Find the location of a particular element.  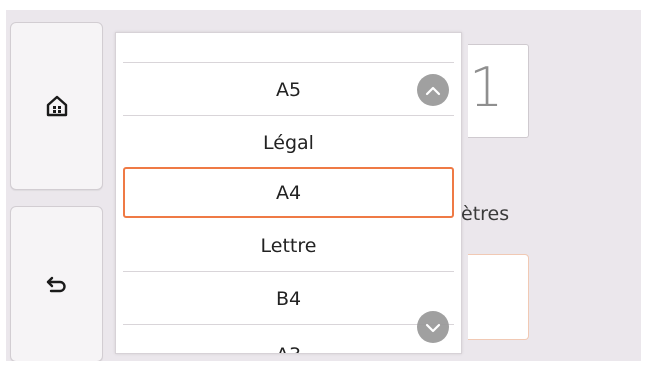

chevron-down-icon is located at coordinates (433, 327).